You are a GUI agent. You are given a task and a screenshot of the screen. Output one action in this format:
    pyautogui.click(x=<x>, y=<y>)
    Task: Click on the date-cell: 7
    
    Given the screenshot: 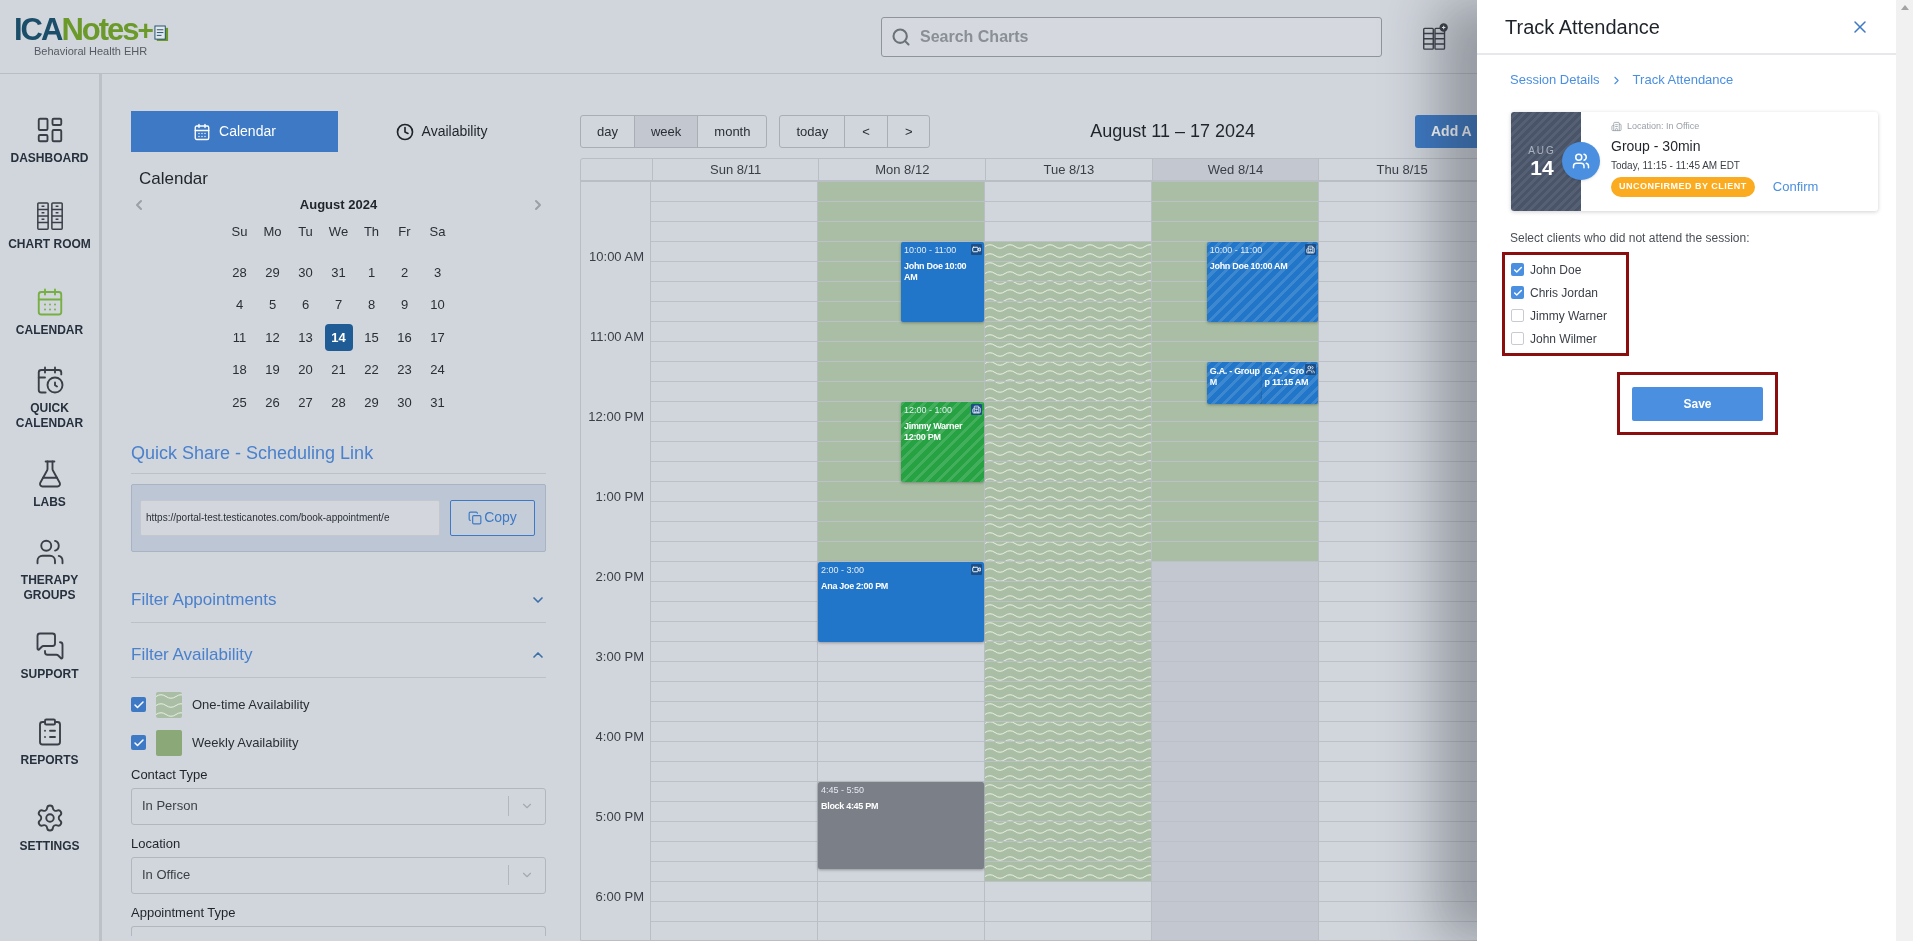 What is the action you would take?
    pyautogui.click(x=338, y=305)
    